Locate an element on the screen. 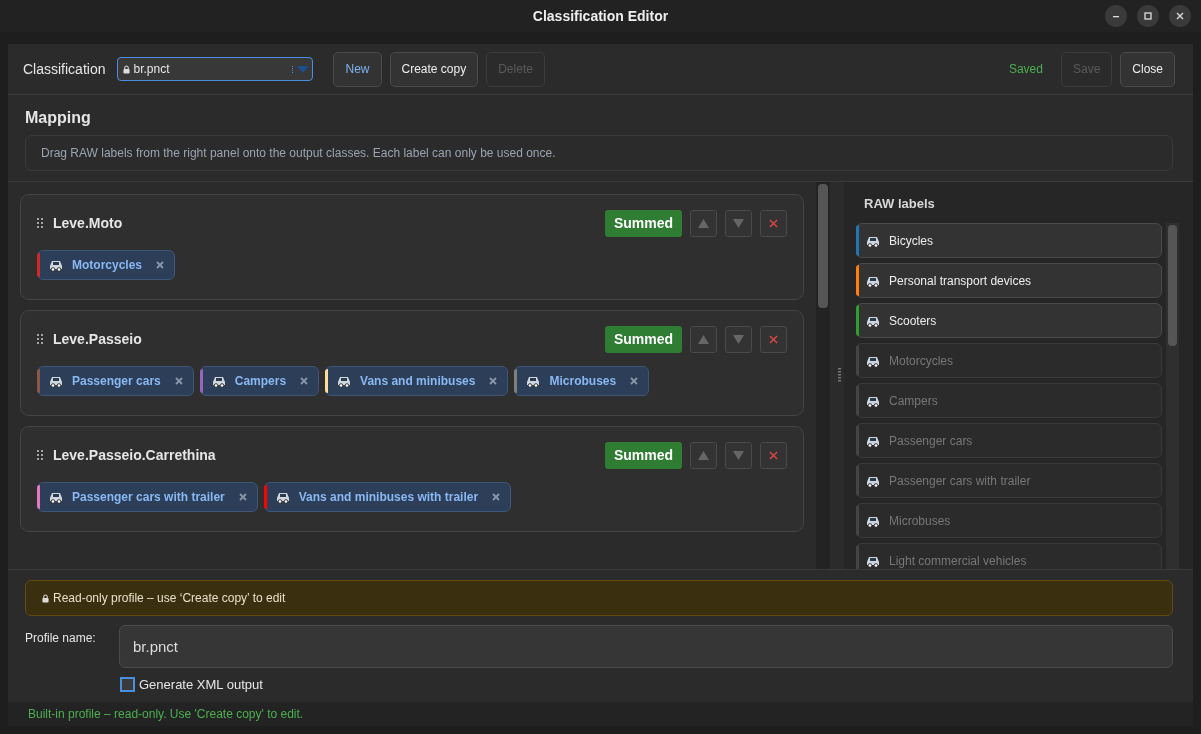 The width and height of the screenshot is (1201, 734). profile-name-label: Profile name: is located at coordinates (61, 638).